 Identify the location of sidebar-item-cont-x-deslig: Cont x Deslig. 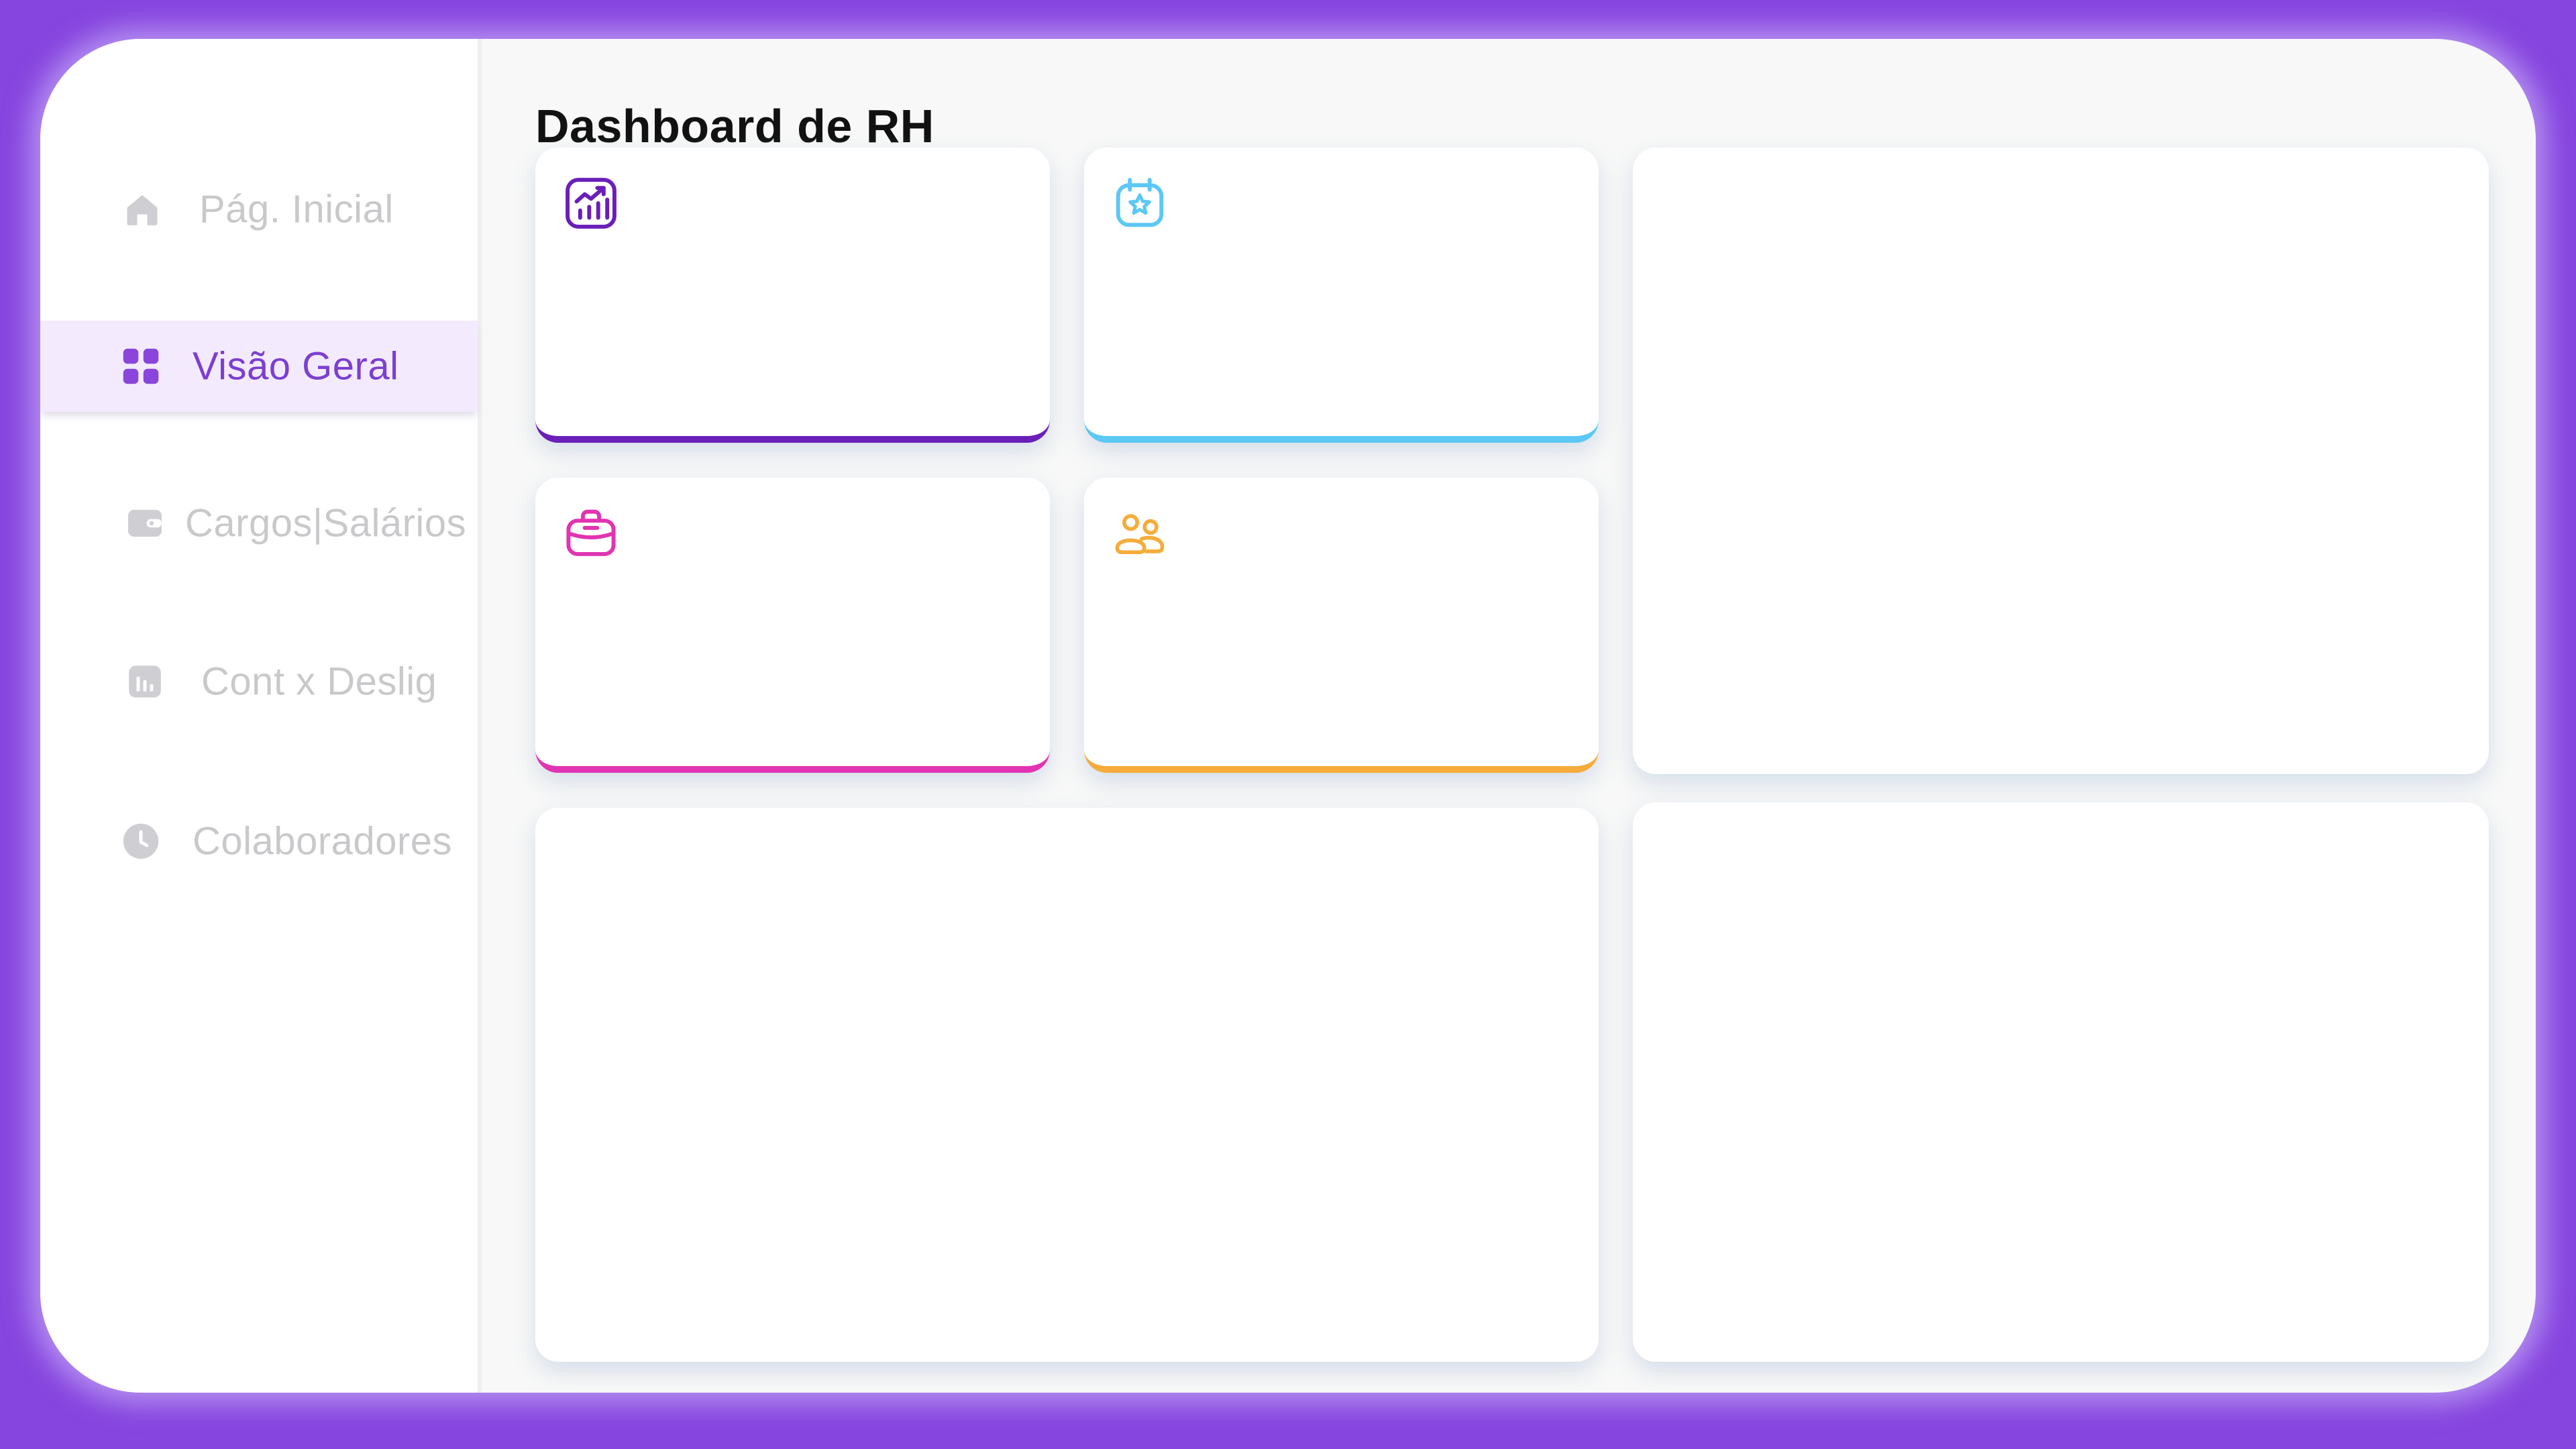
(259, 681).